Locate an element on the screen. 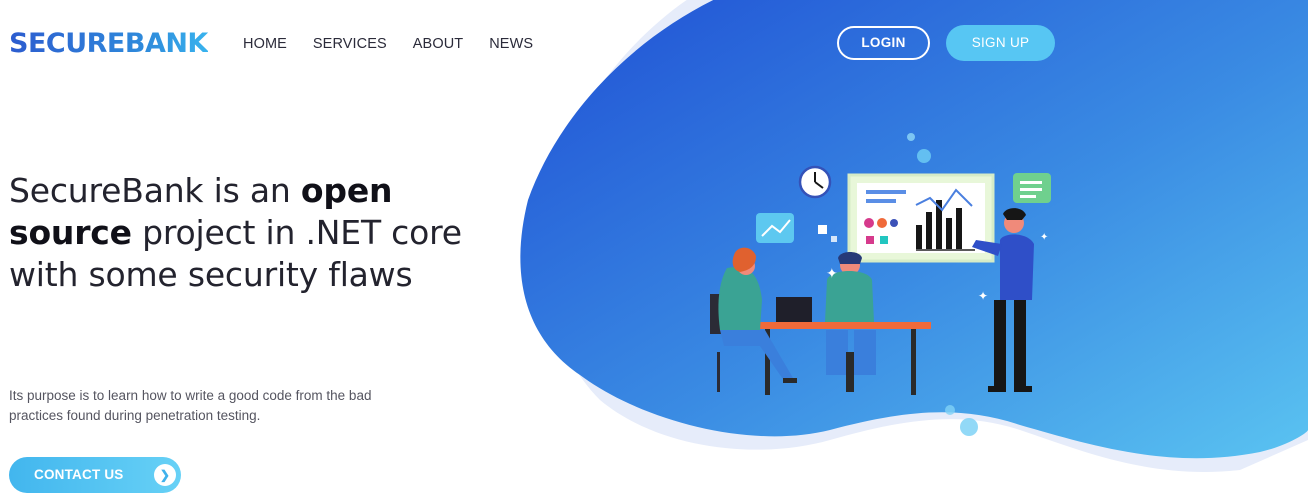 This screenshot has height=504, width=1308. contact-us-button: CONTACT US ❯ is located at coordinates (95, 475).